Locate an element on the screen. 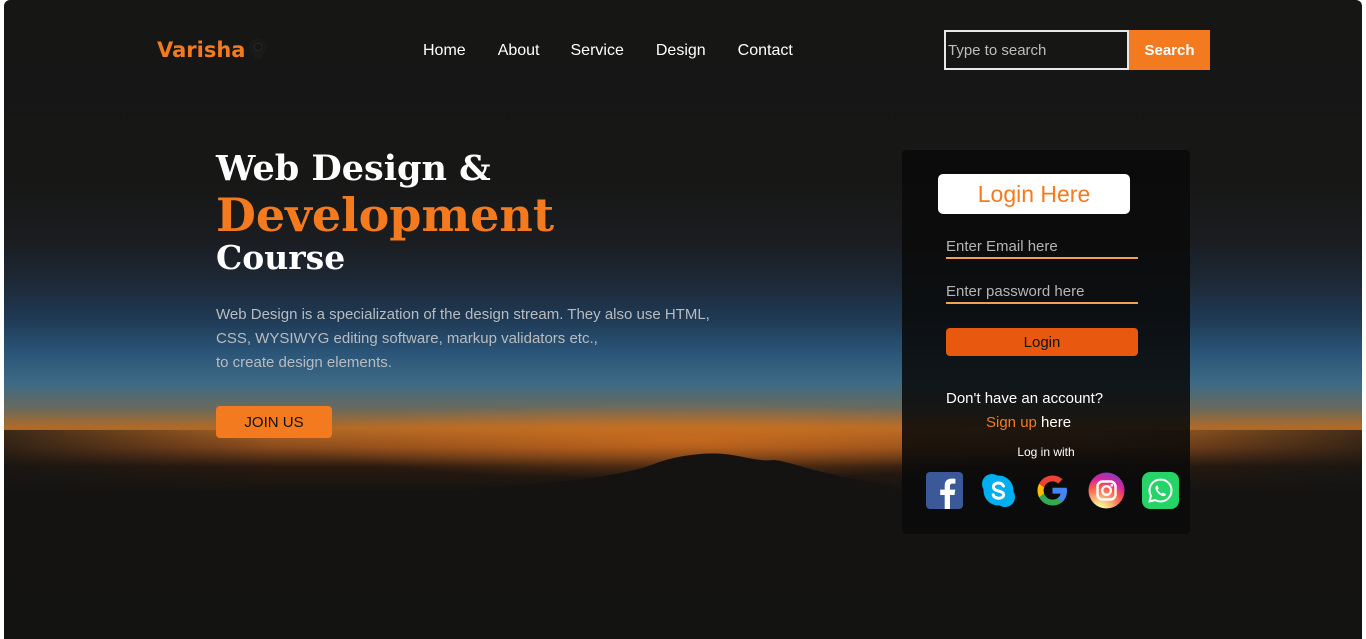  login-button: Login is located at coordinates (1042, 342).